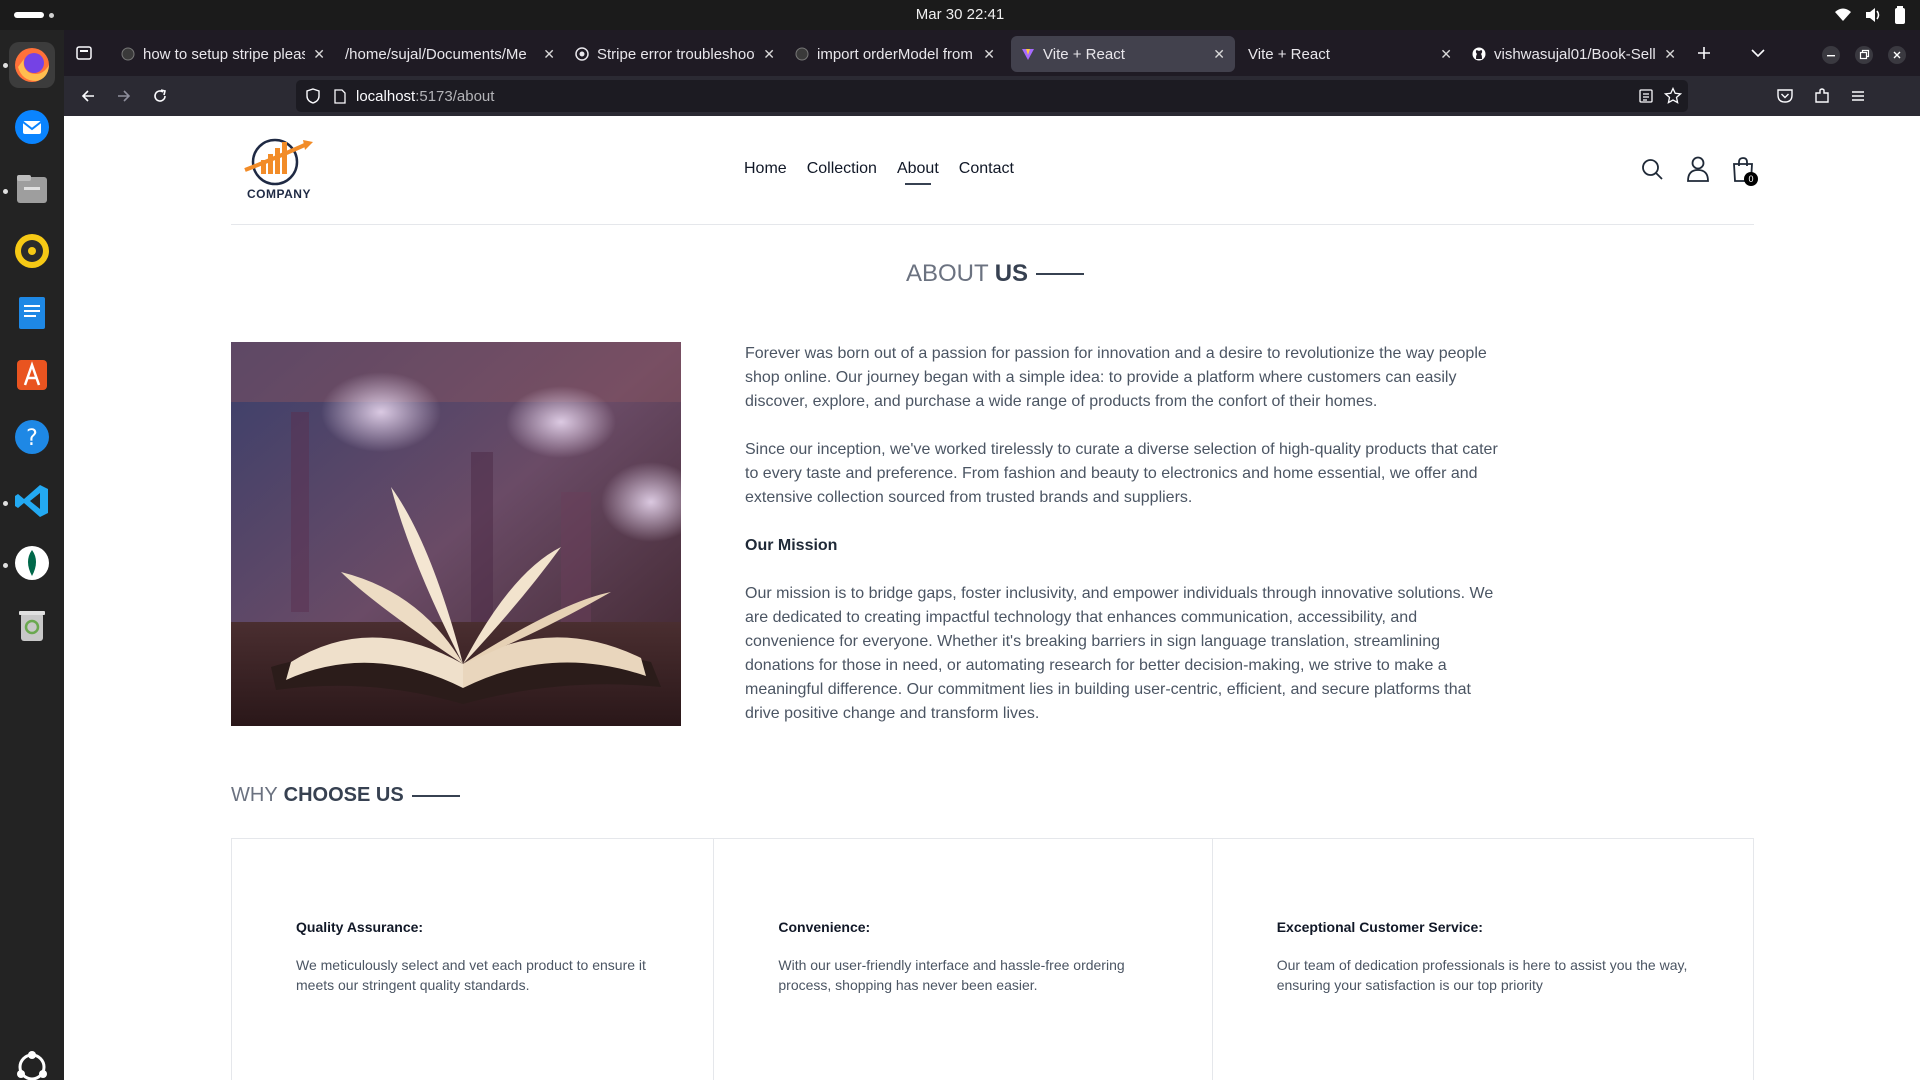  I want to click on tab-github-repo: vishwasujal01/Book-Sellin ✕, so click(1574, 54).